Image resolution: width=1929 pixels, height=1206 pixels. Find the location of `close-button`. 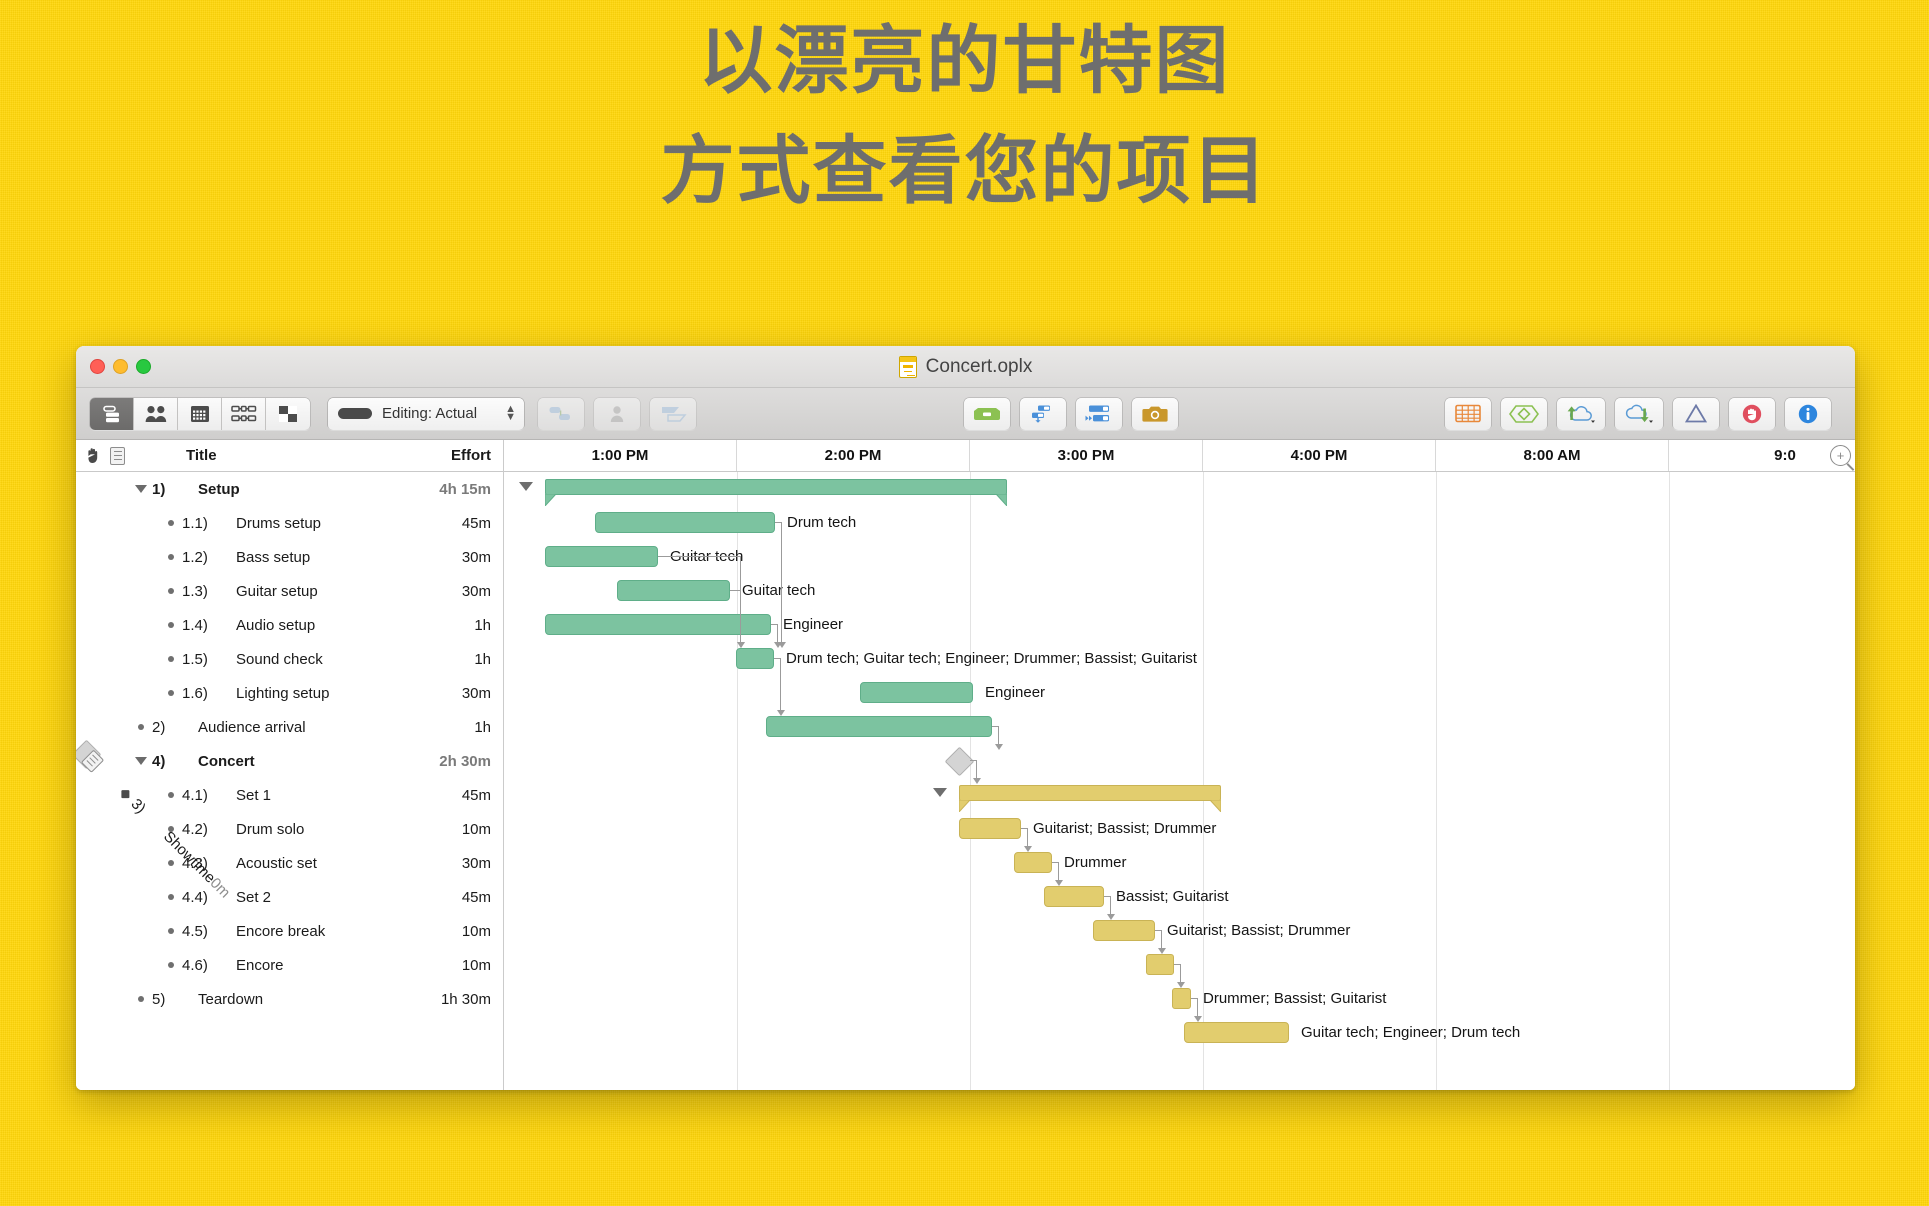

close-button is located at coordinates (97, 366).